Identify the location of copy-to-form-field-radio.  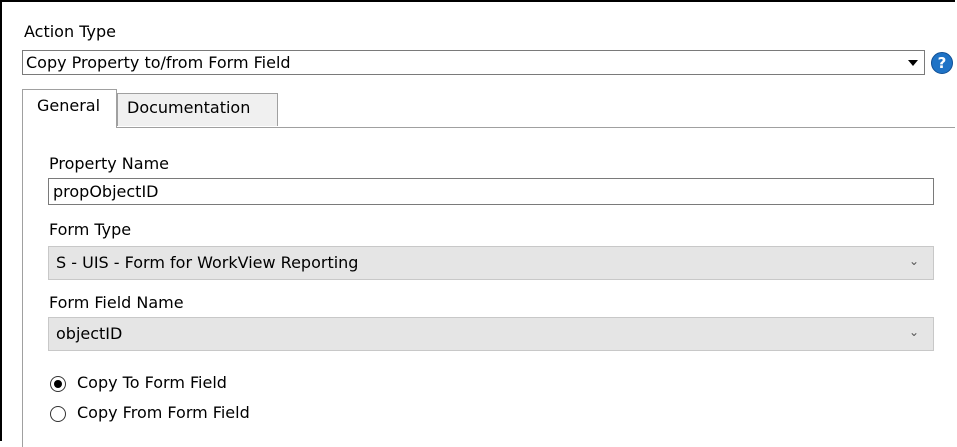
(58, 384).